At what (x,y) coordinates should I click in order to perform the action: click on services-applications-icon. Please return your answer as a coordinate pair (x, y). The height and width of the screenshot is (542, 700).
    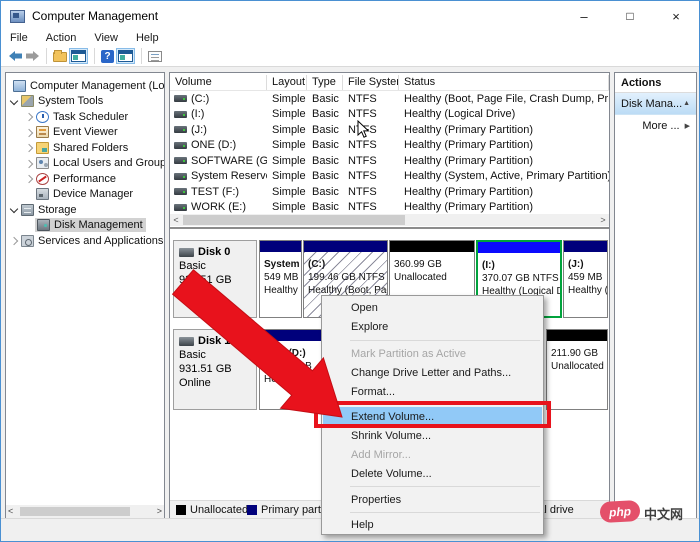
    Looking at the image, I should click on (27, 240).